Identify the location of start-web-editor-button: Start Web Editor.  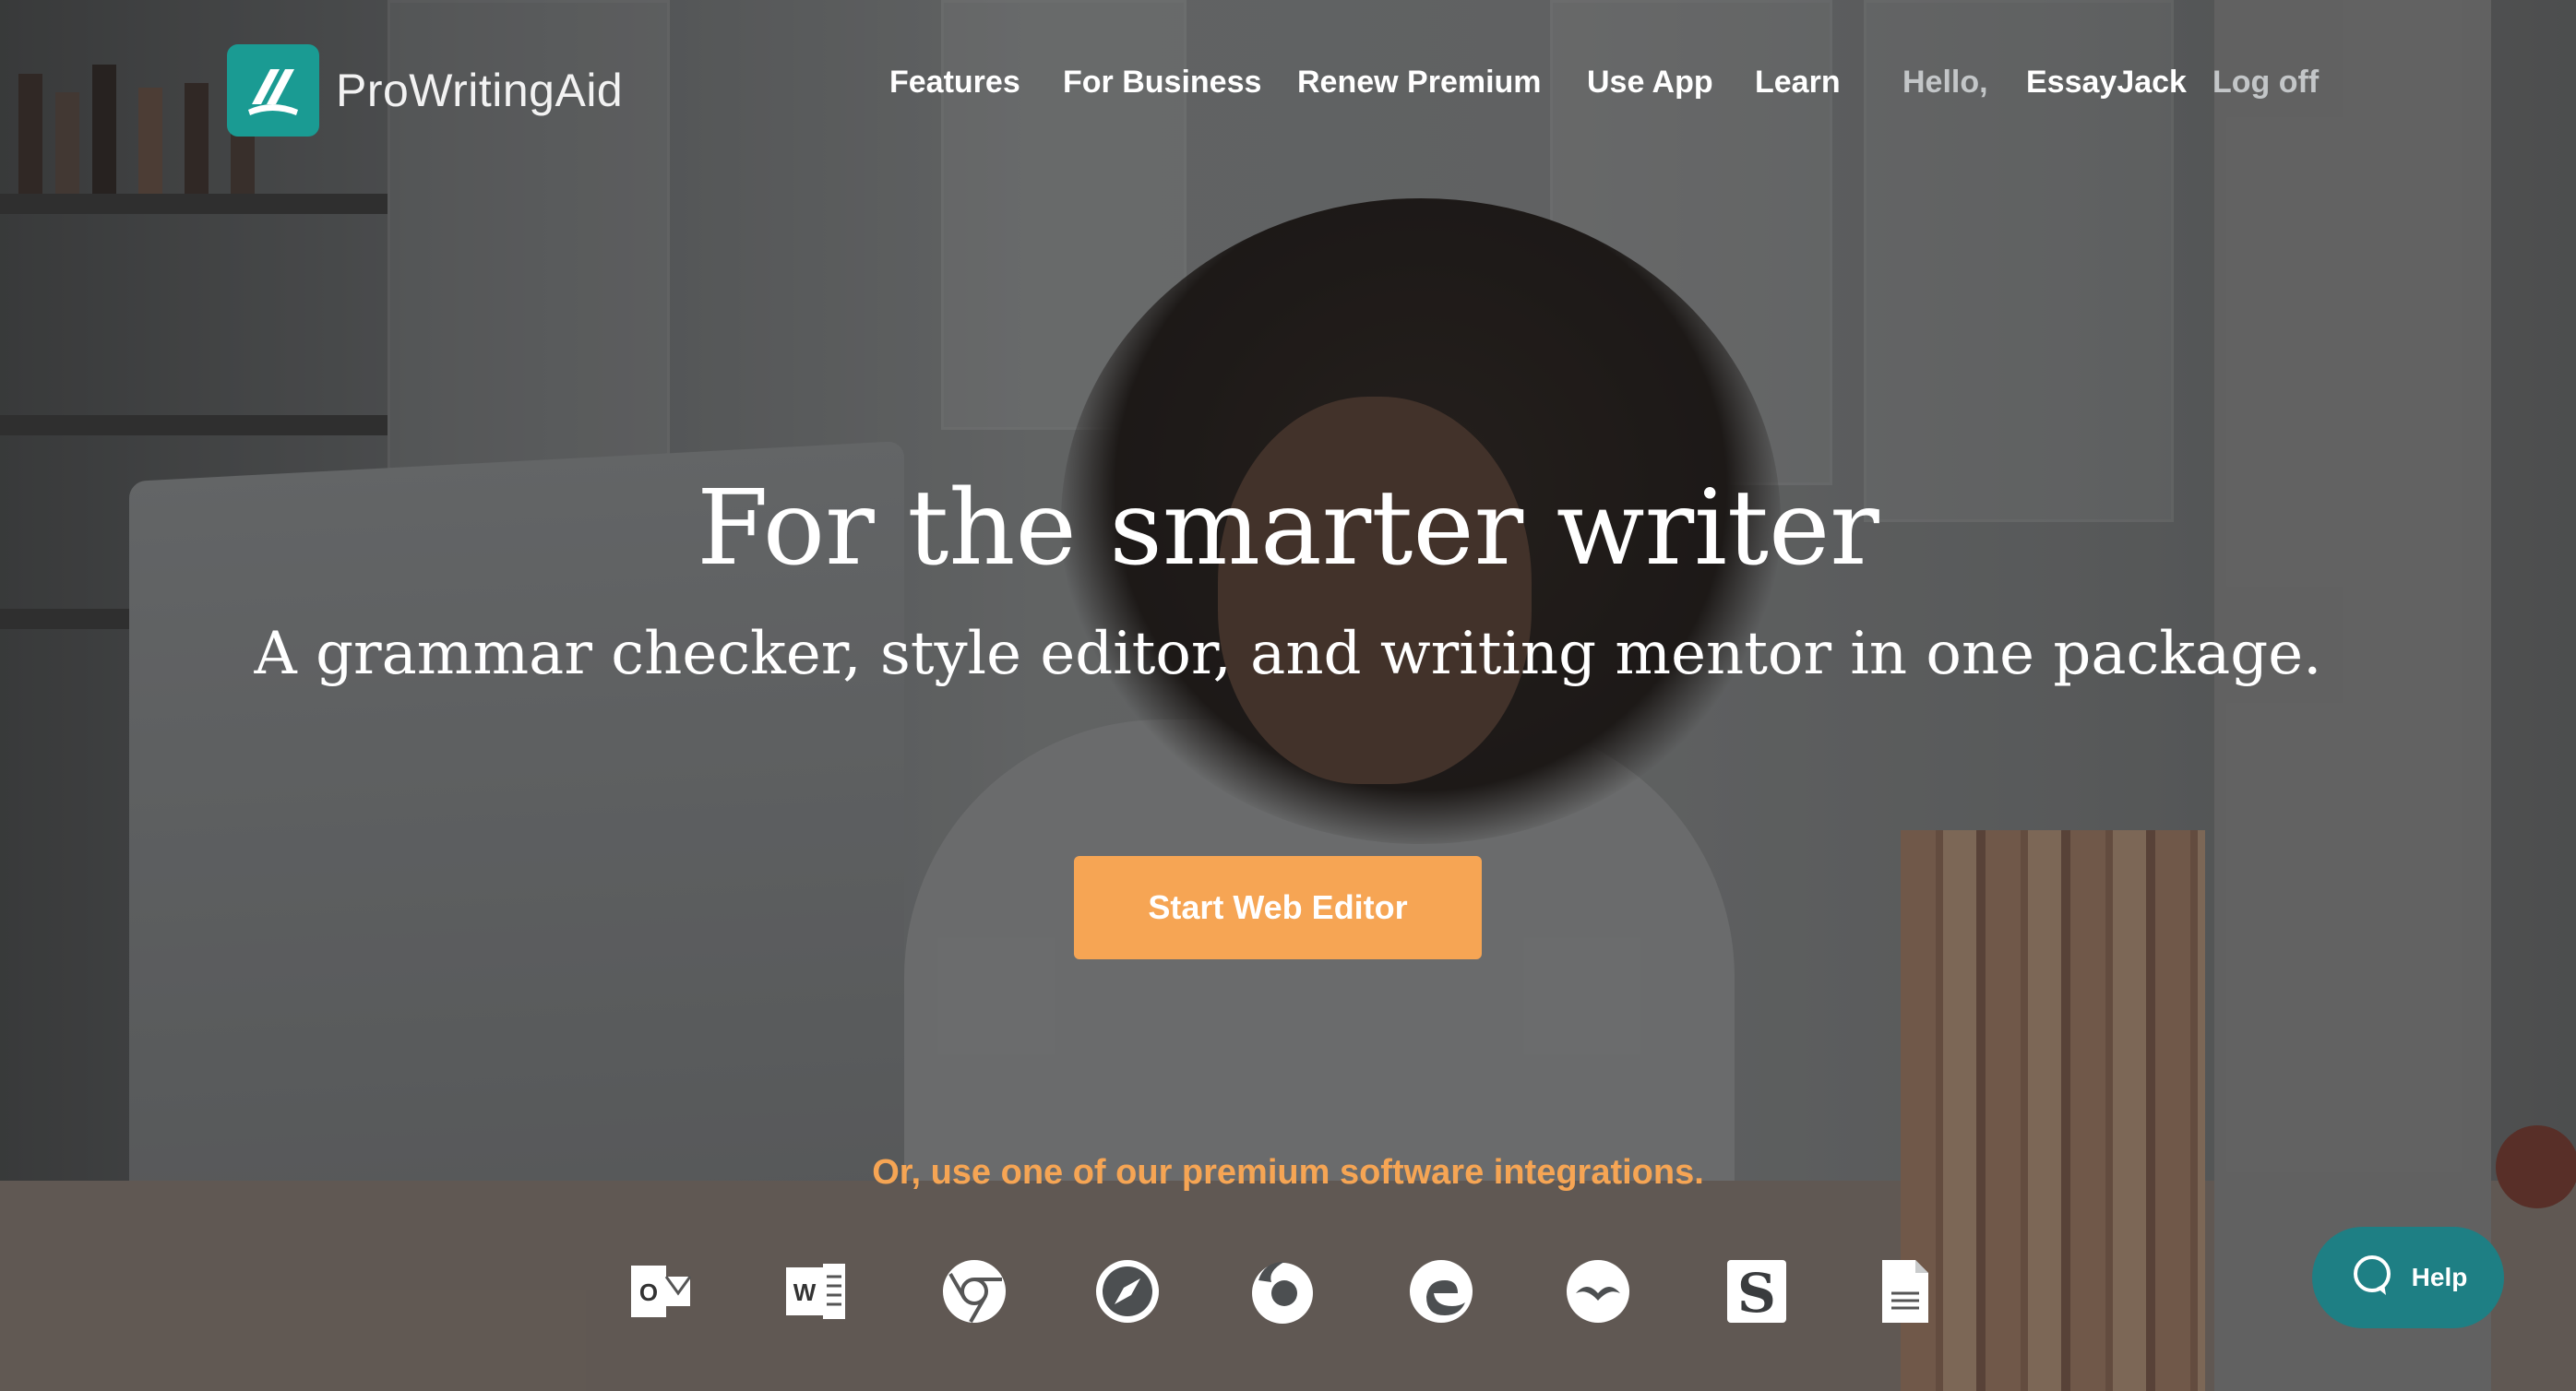
(1278, 907).